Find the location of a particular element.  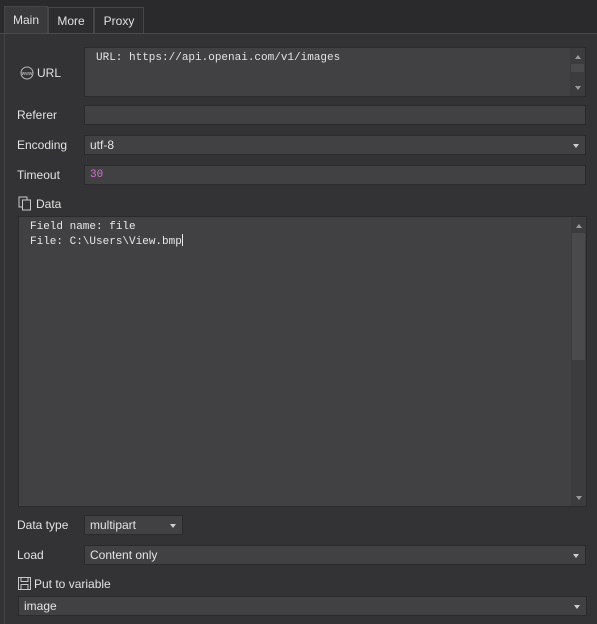

timeout-label: Timeout is located at coordinates (38, 175).